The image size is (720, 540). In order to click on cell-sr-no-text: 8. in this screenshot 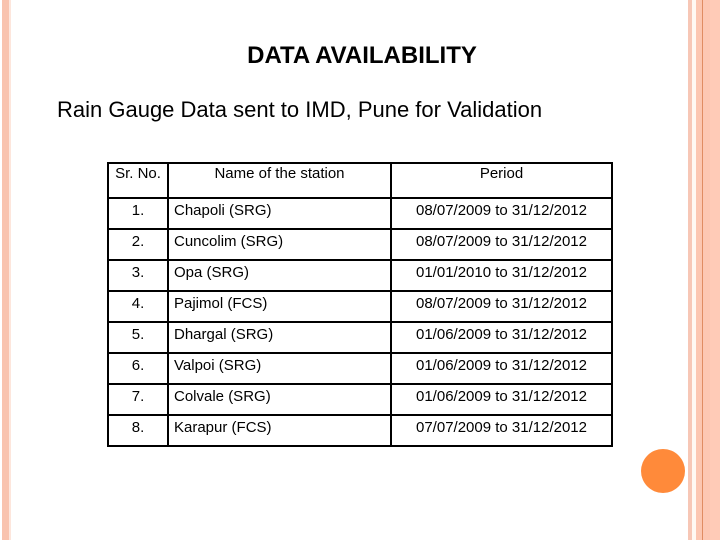, I will do `click(138, 427)`.